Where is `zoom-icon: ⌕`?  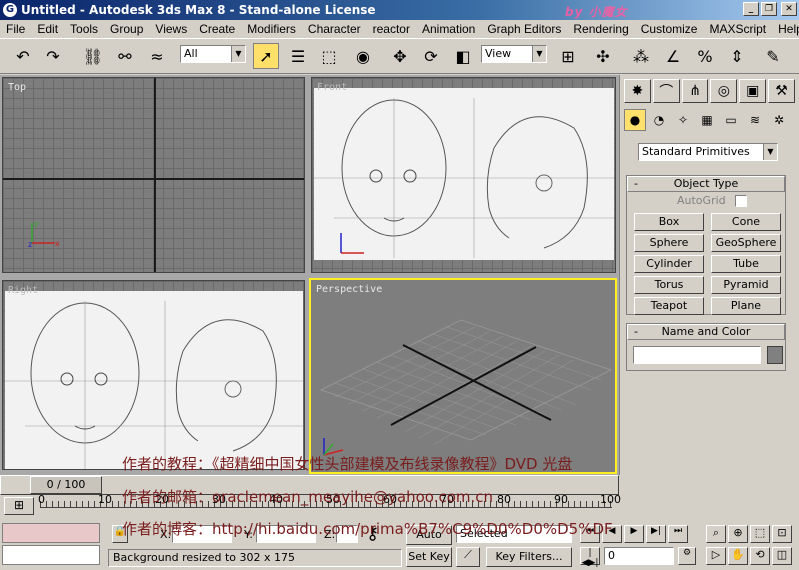 zoom-icon: ⌕ is located at coordinates (716, 534).